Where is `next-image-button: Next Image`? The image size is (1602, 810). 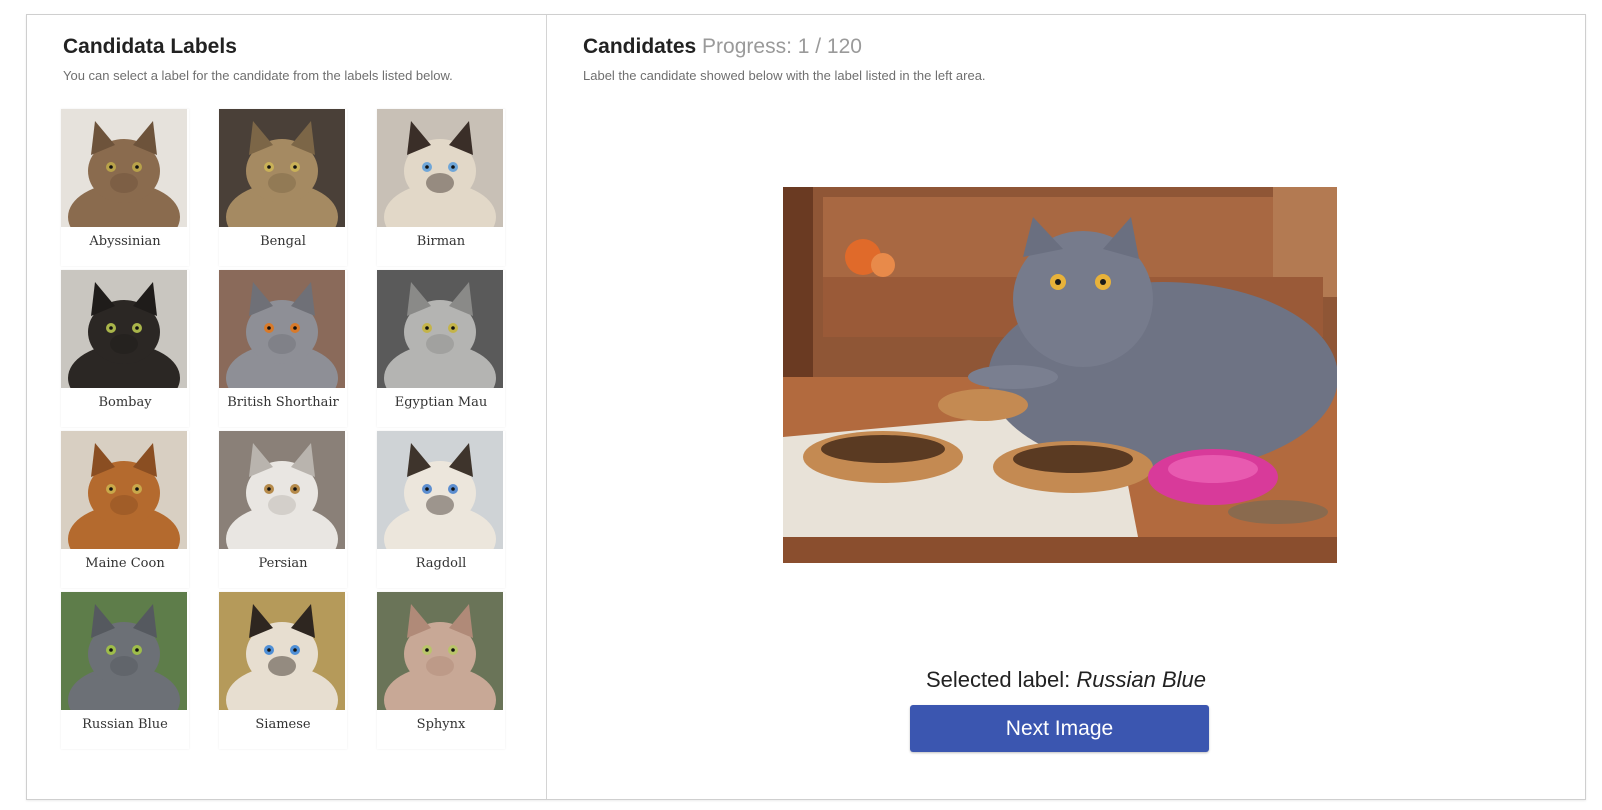 next-image-button: Next Image is located at coordinates (1059, 728).